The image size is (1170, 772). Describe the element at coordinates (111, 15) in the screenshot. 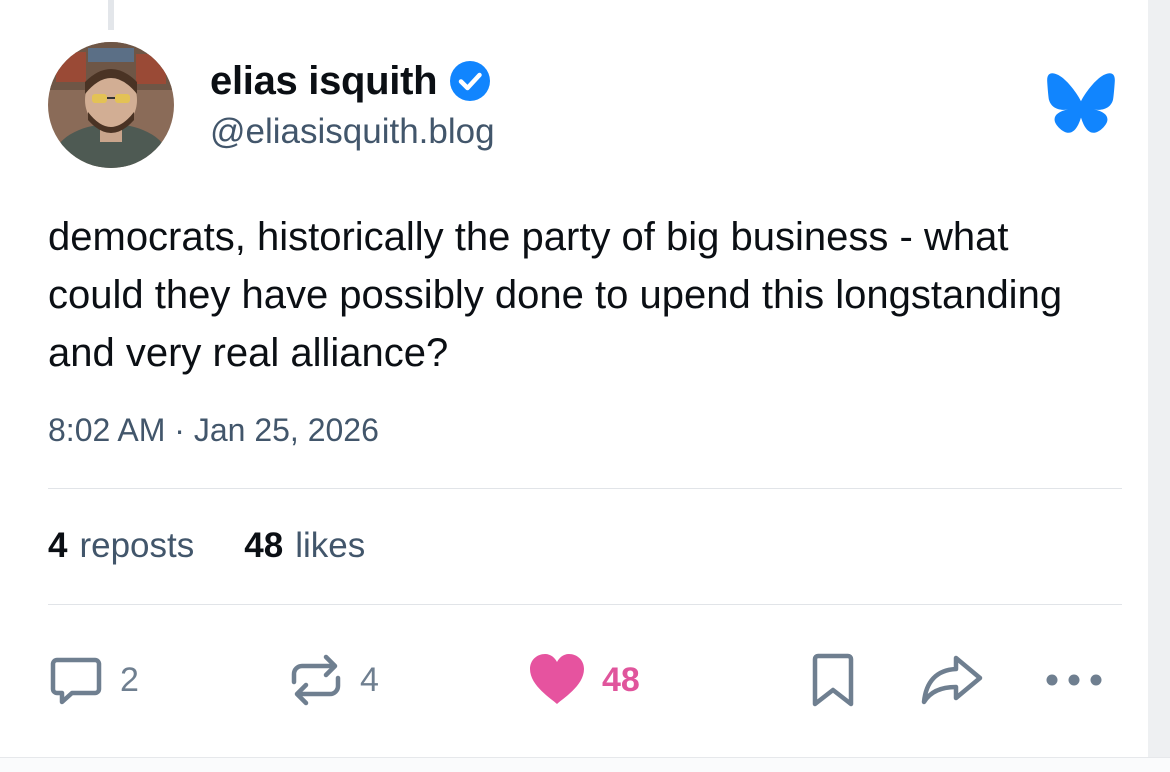

I see `thread-connector-line` at that location.